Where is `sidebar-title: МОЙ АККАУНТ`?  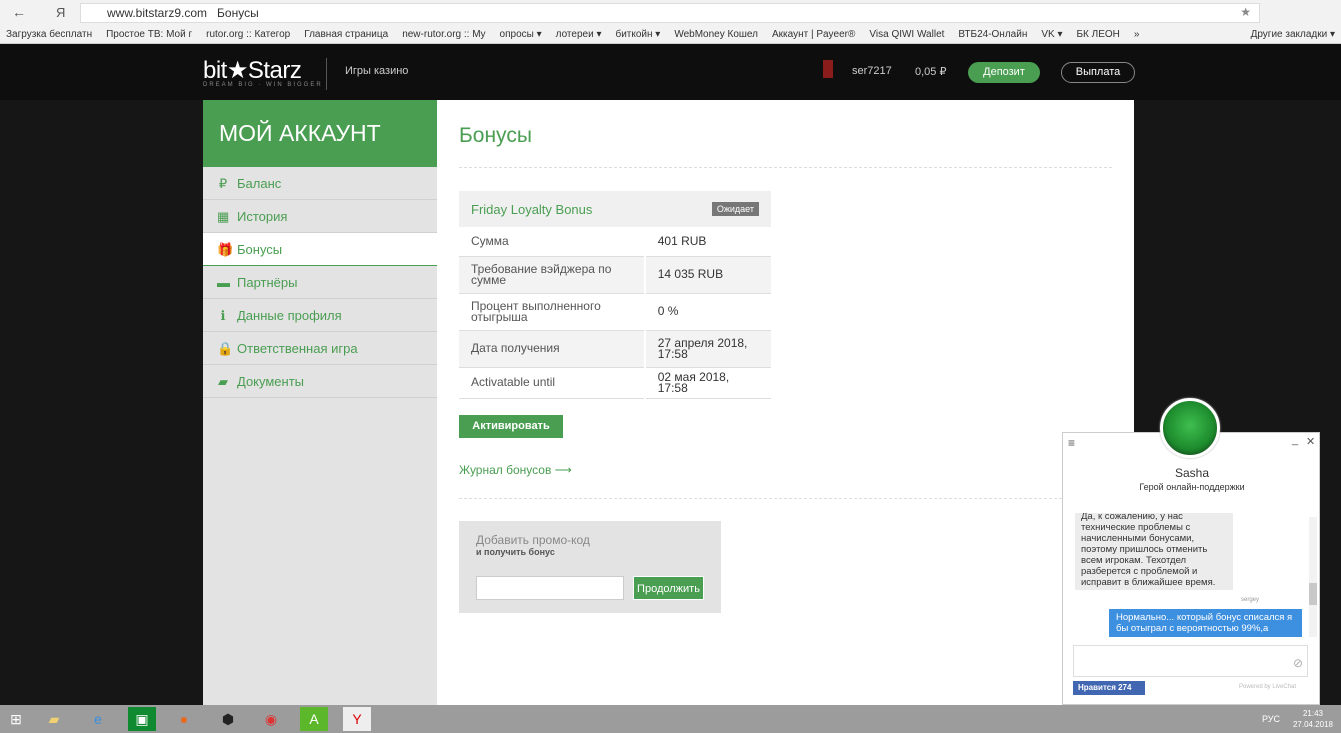
sidebar-title: МОЙ АККАУНТ is located at coordinates (320, 133).